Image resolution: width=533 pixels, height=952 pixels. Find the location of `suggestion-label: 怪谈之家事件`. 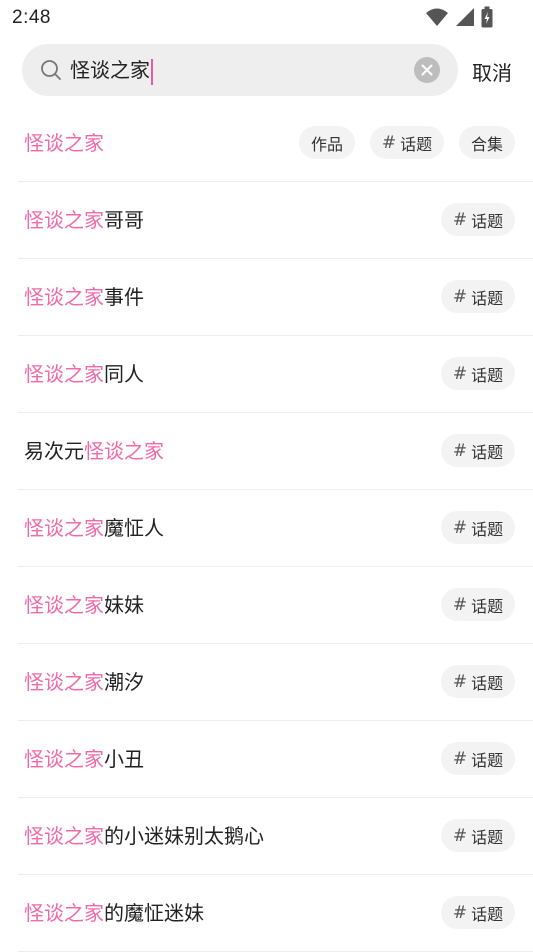

suggestion-label: 怪谈之家事件 is located at coordinates (84, 297).